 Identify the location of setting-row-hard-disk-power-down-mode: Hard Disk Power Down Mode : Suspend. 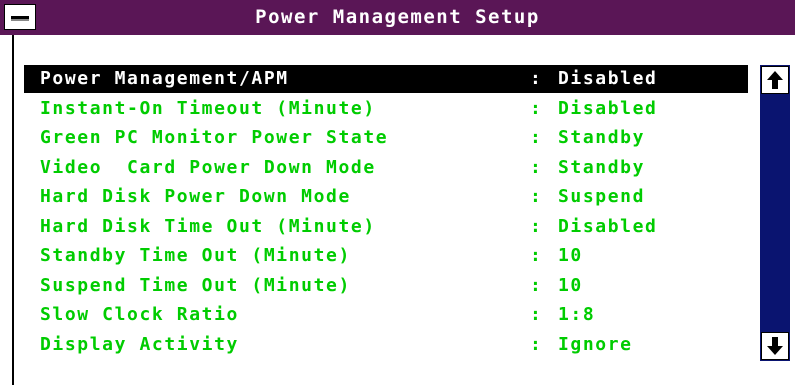
(386, 197).